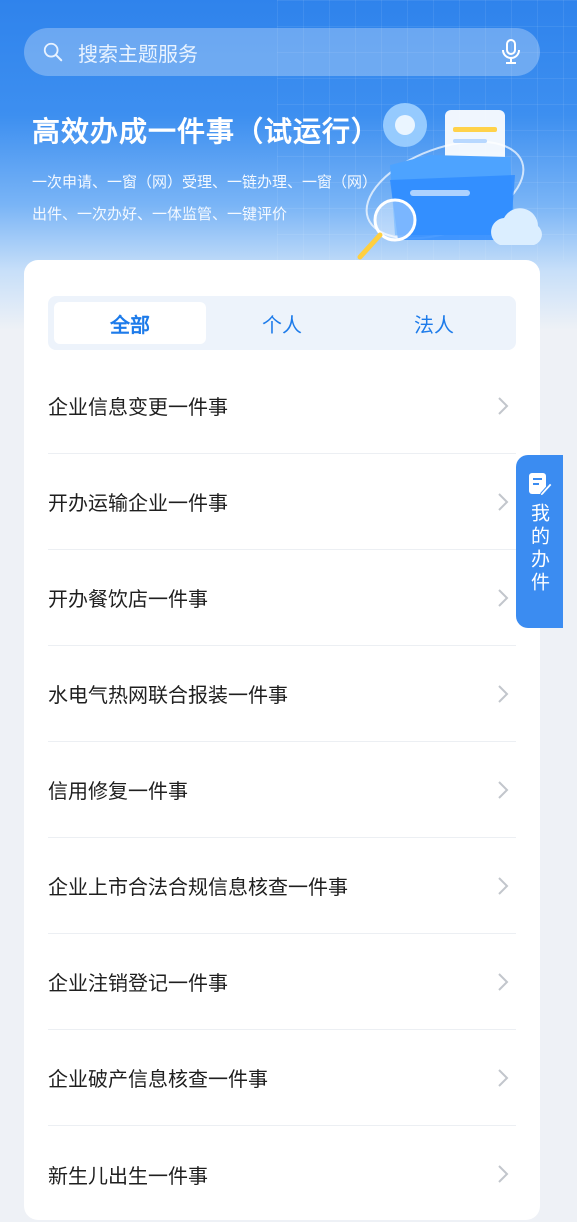 This screenshot has height=1222, width=577. What do you see at coordinates (282, 406) in the screenshot?
I see `list-item: 企业信息变更一件事` at bounding box center [282, 406].